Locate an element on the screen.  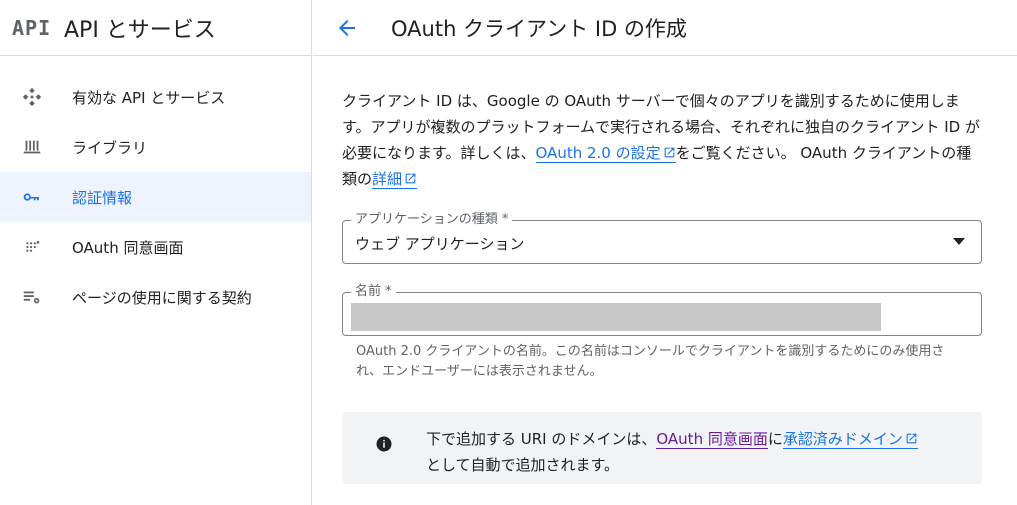
sidebar-item-library: ライブラリ is located at coordinates (155, 147).